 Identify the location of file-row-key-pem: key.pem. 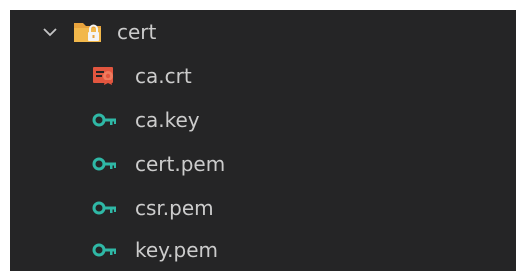
(263, 250).